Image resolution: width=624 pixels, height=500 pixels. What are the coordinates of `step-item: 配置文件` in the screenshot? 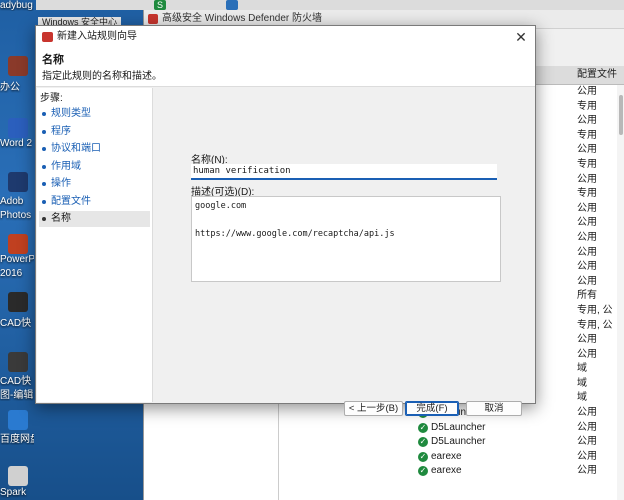 It's located at (94, 202).